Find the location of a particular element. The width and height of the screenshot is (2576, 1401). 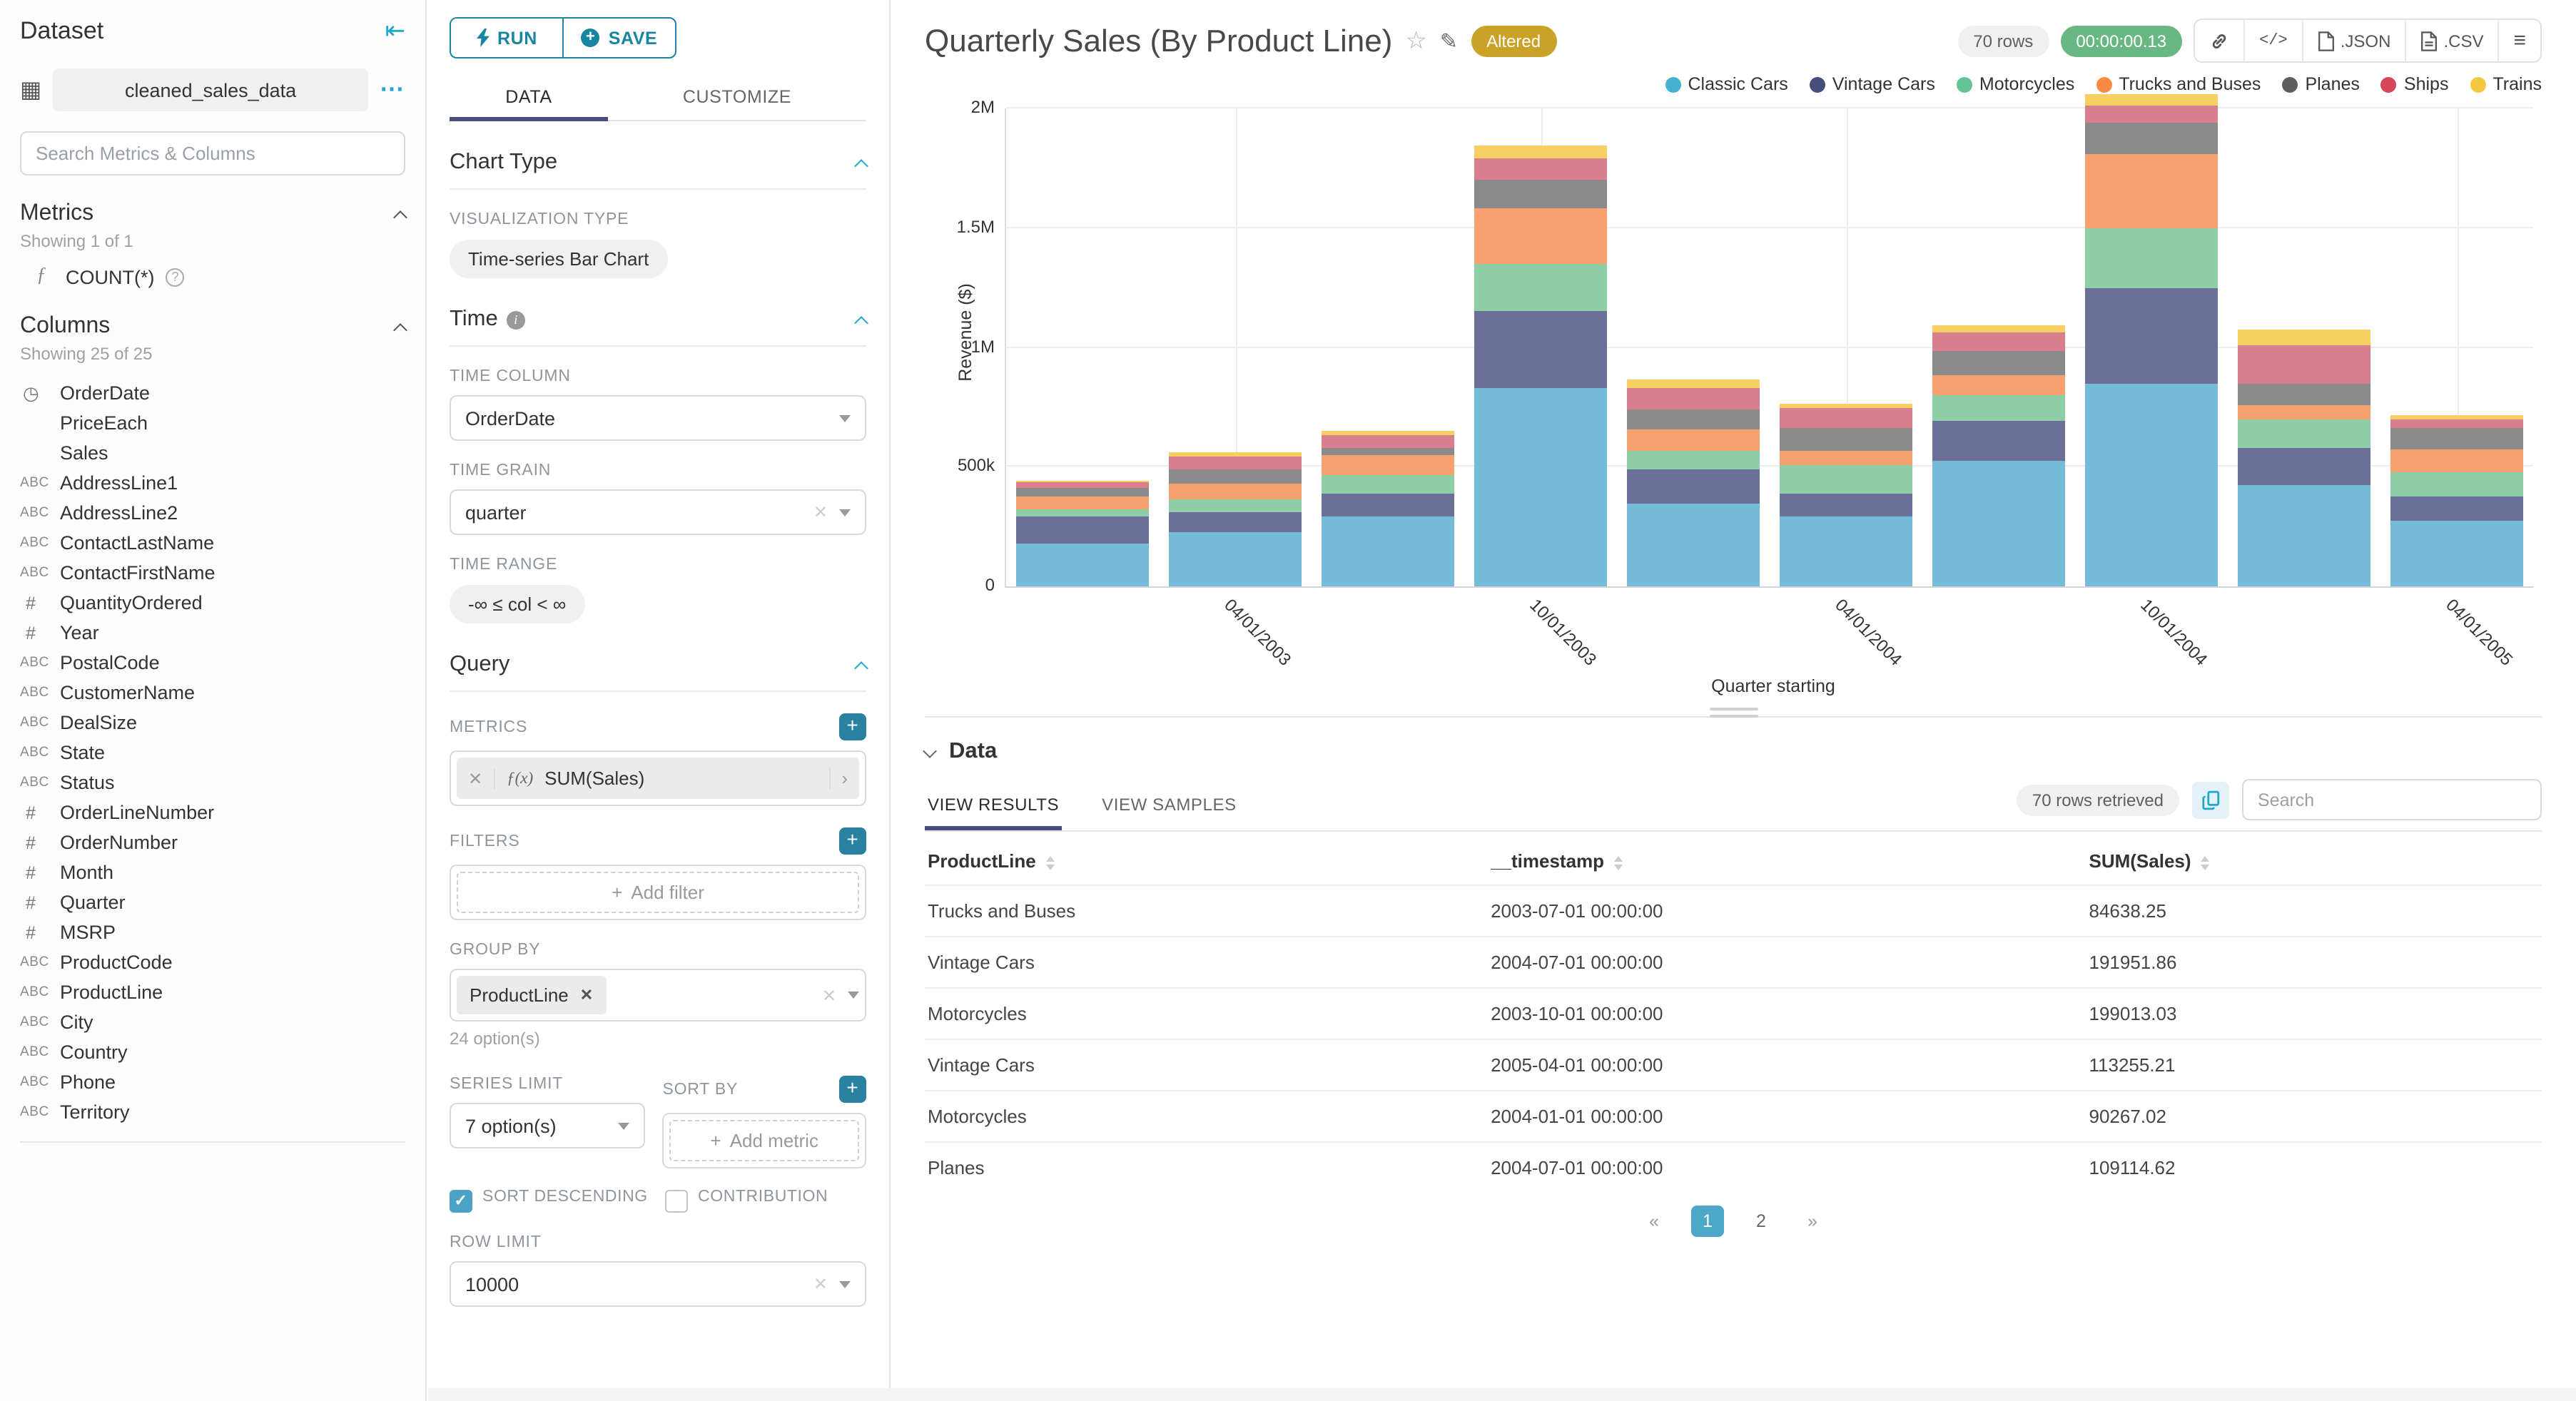

visualization-type-value: Time-series Bar Chart is located at coordinates (559, 259).